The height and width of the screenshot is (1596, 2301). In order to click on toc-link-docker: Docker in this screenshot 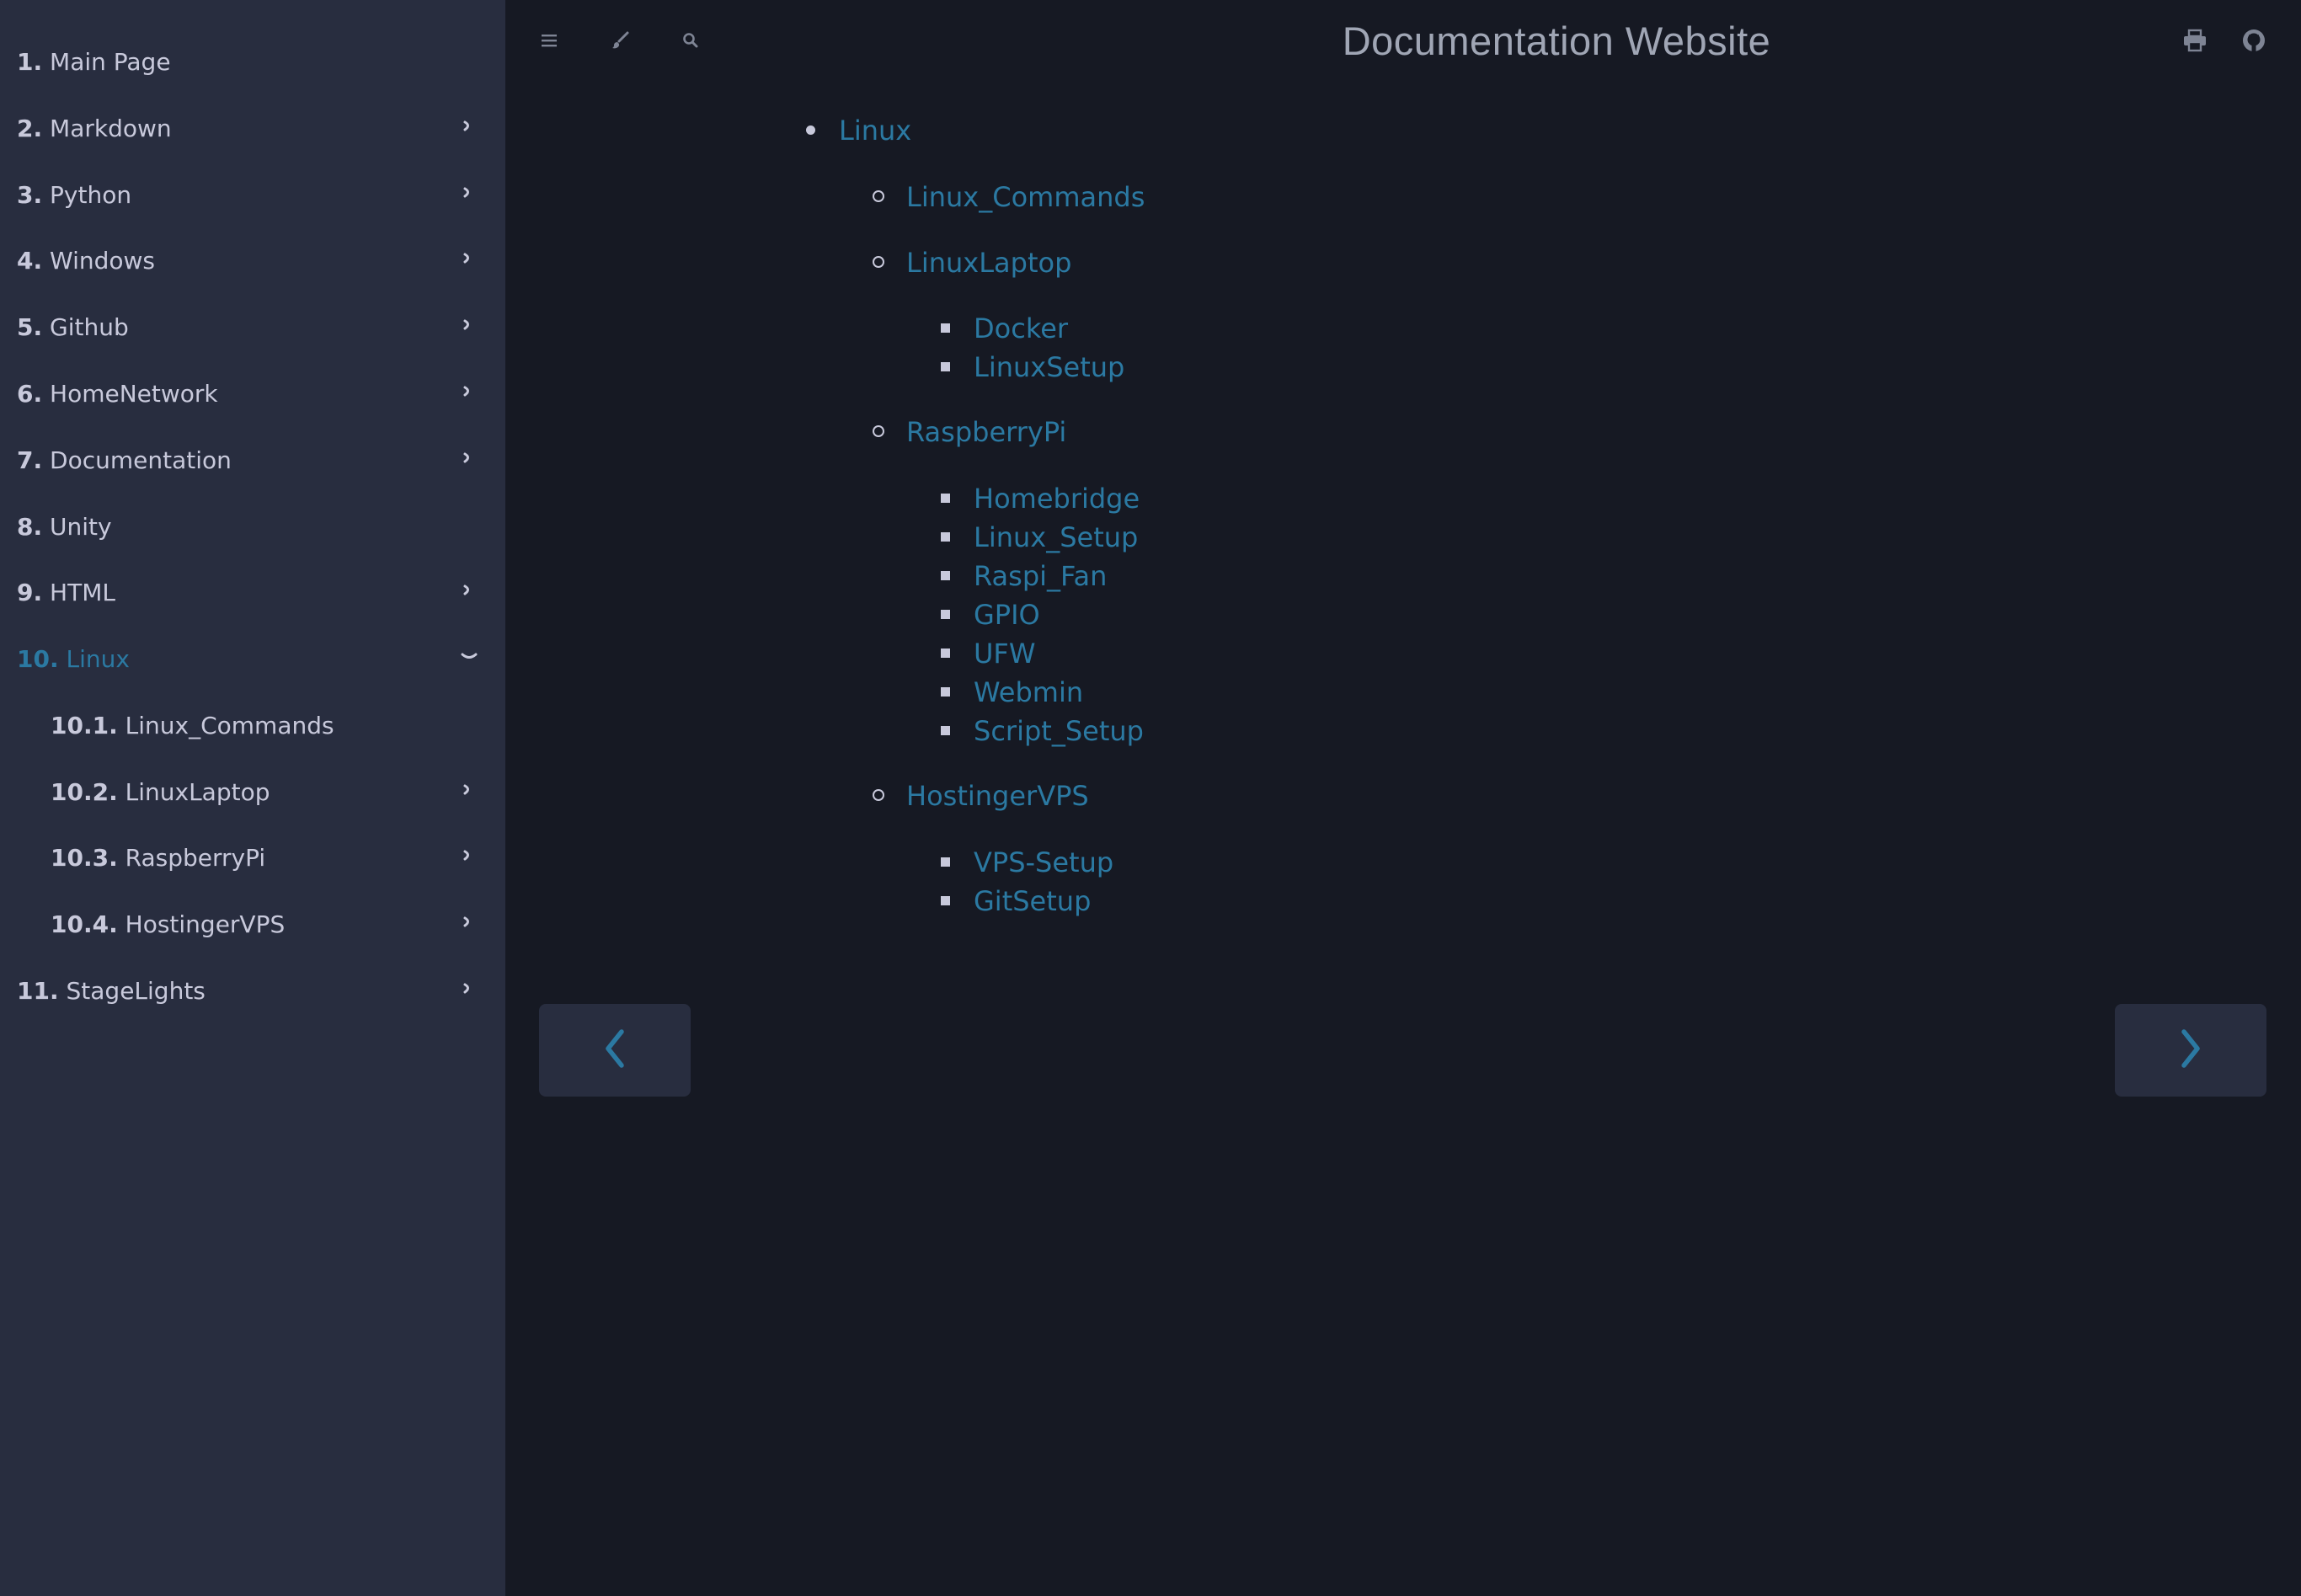, I will do `click(1021, 328)`.